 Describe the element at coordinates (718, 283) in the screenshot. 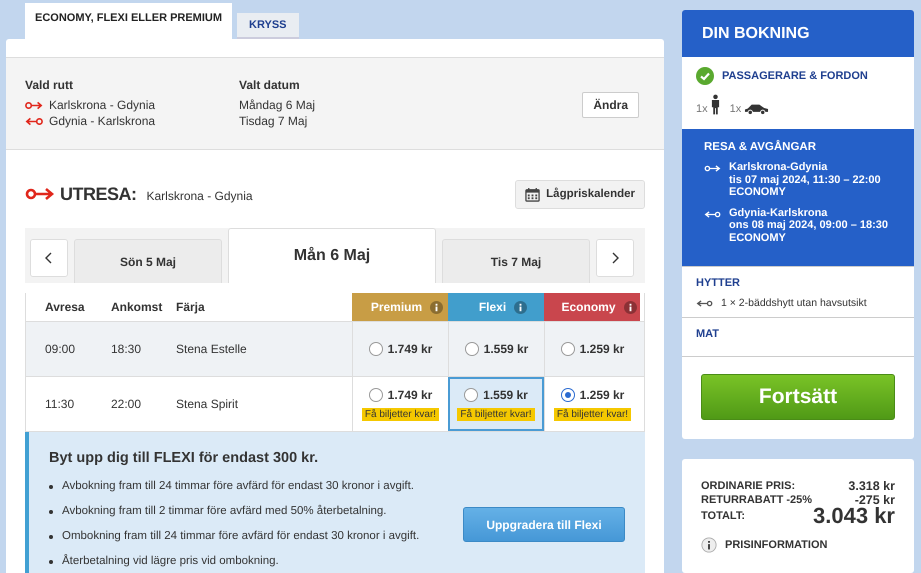

I see `section-title: HYTTER` at that location.